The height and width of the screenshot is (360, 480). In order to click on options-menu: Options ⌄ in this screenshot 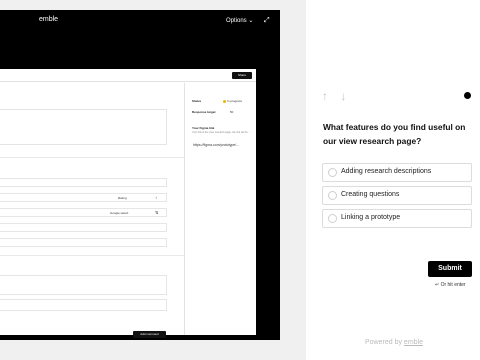, I will do `click(239, 20)`.